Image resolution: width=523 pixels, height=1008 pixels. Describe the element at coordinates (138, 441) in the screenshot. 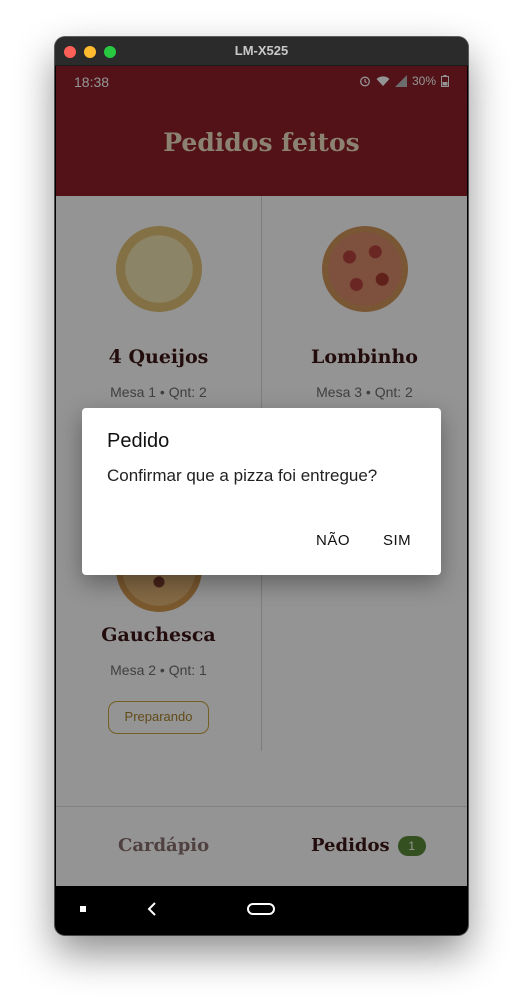

I see `dialog-title: Pedido` at that location.